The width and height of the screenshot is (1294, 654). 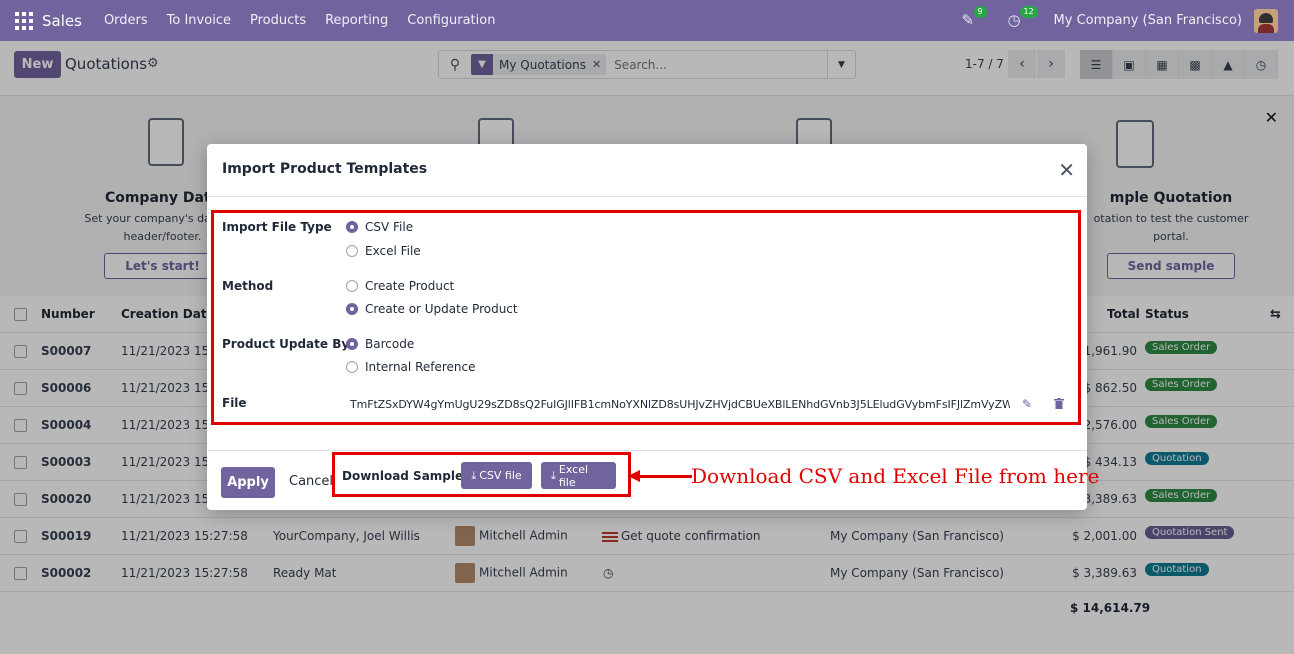 I want to click on dialog-title: Import Product Templates, so click(x=325, y=169).